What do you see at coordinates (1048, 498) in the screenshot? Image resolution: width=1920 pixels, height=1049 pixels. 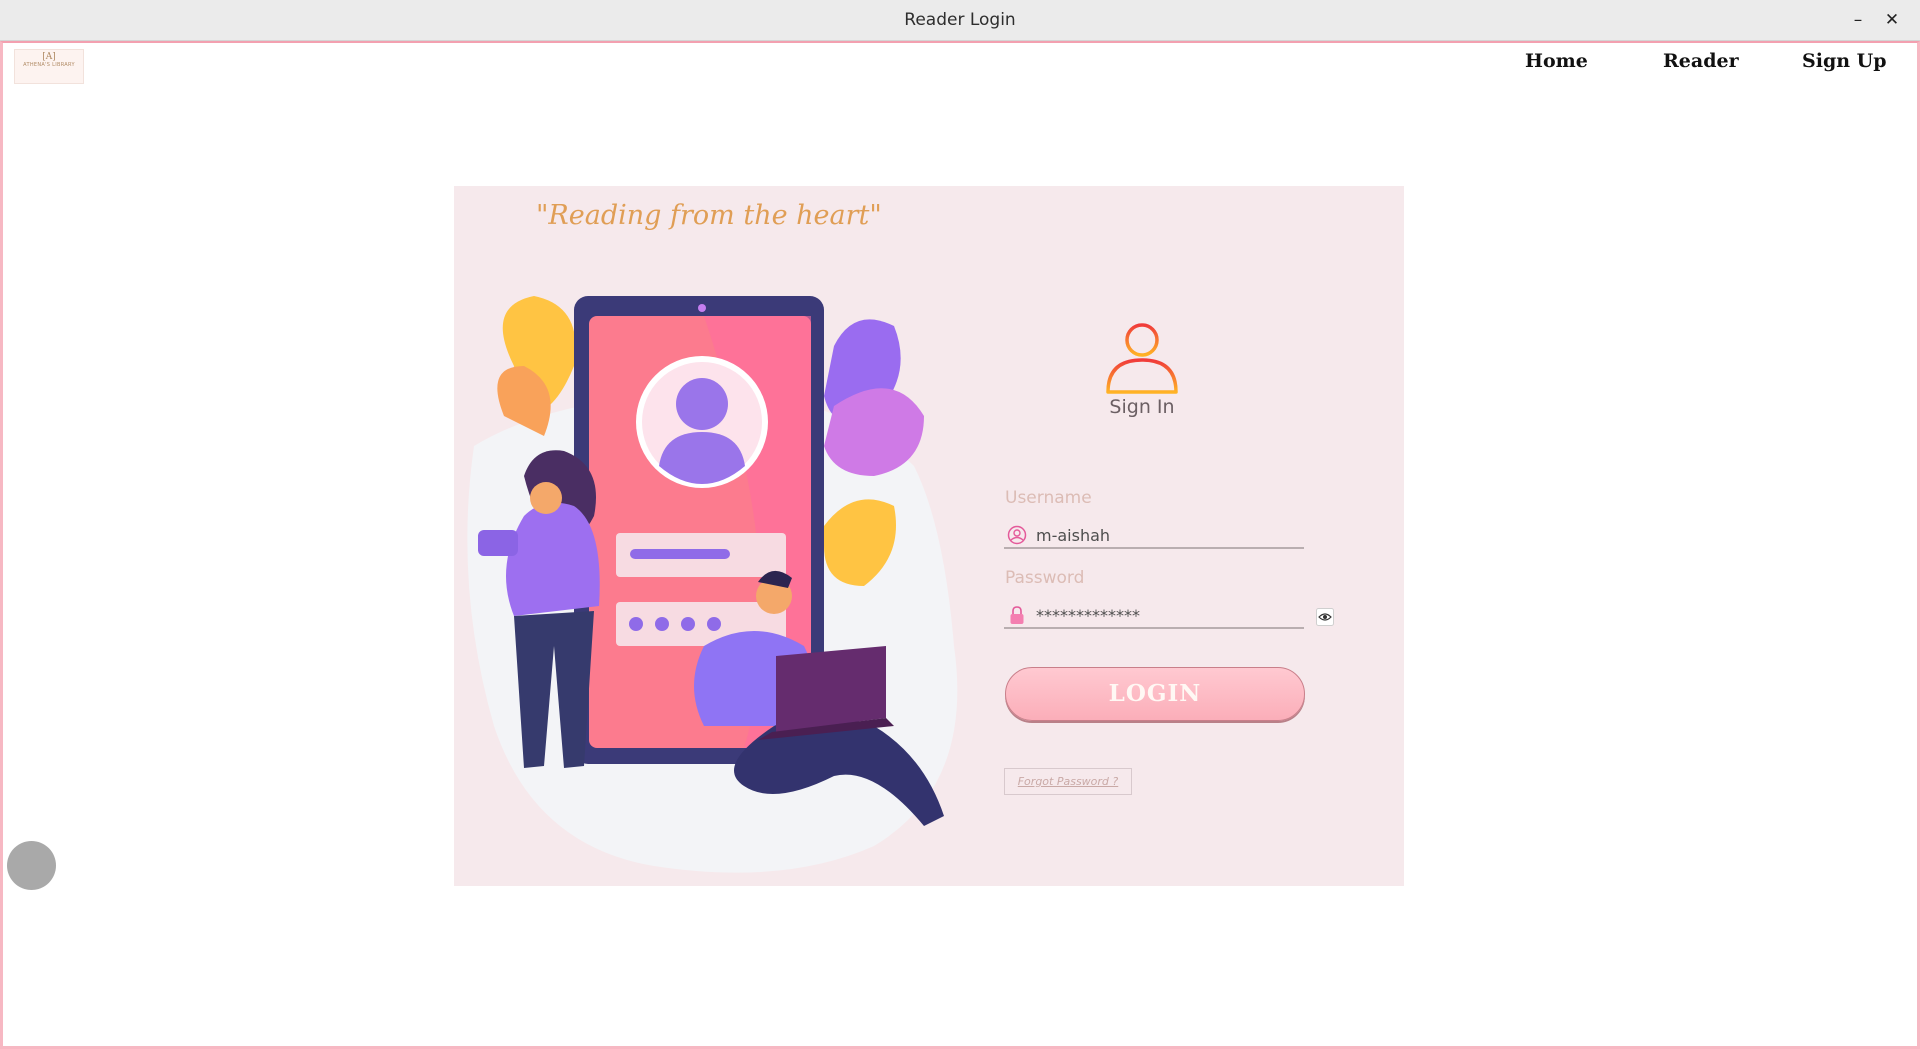 I see `username-label: Username` at bounding box center [1048, 498].